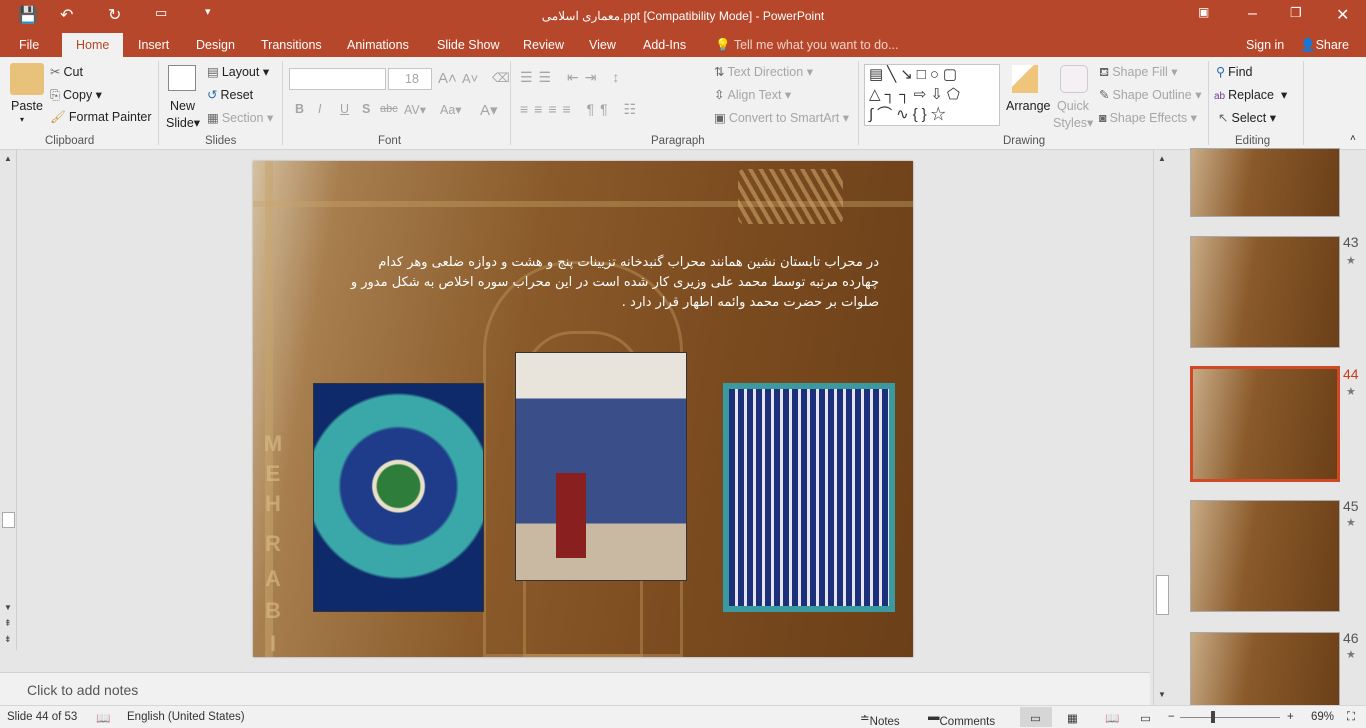  I want to click on font-size-input: 18, so click(410, 79).